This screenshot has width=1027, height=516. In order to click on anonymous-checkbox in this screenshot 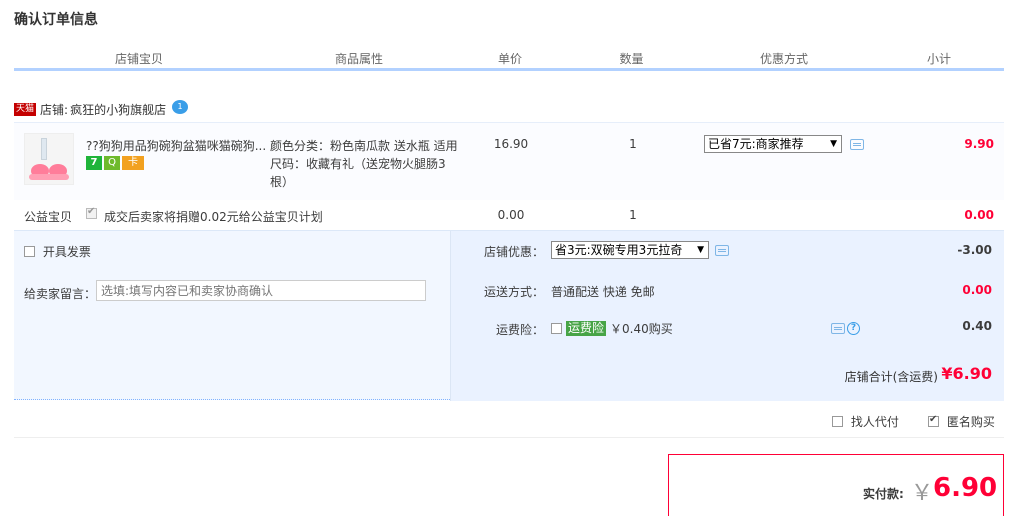, I will do `click(933, 420)`.